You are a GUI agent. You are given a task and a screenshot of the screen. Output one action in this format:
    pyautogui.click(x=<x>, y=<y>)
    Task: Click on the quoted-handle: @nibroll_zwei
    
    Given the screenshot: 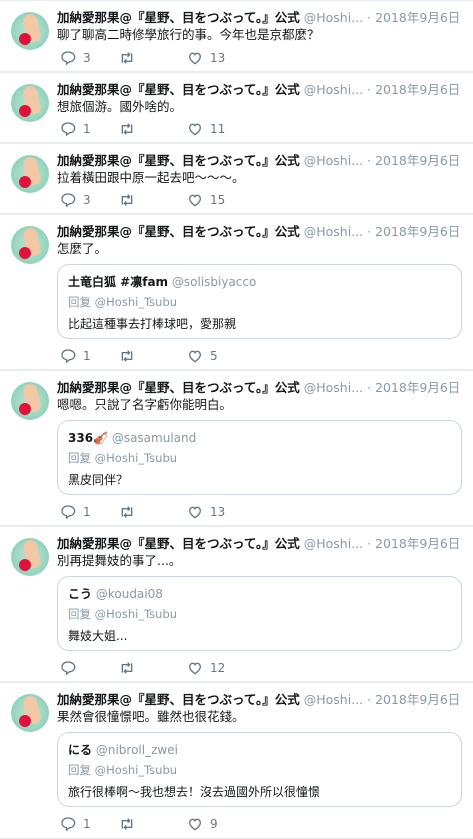 What is the action you would take?
    pyautogui.click(x=136, y=750)
    